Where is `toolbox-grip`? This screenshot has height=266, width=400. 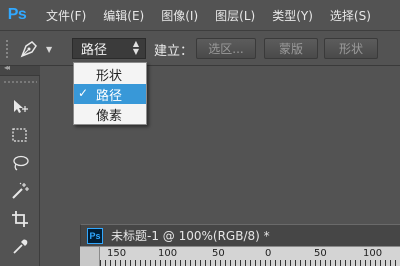 toolbox-grip is located at coordinates (20, 82).